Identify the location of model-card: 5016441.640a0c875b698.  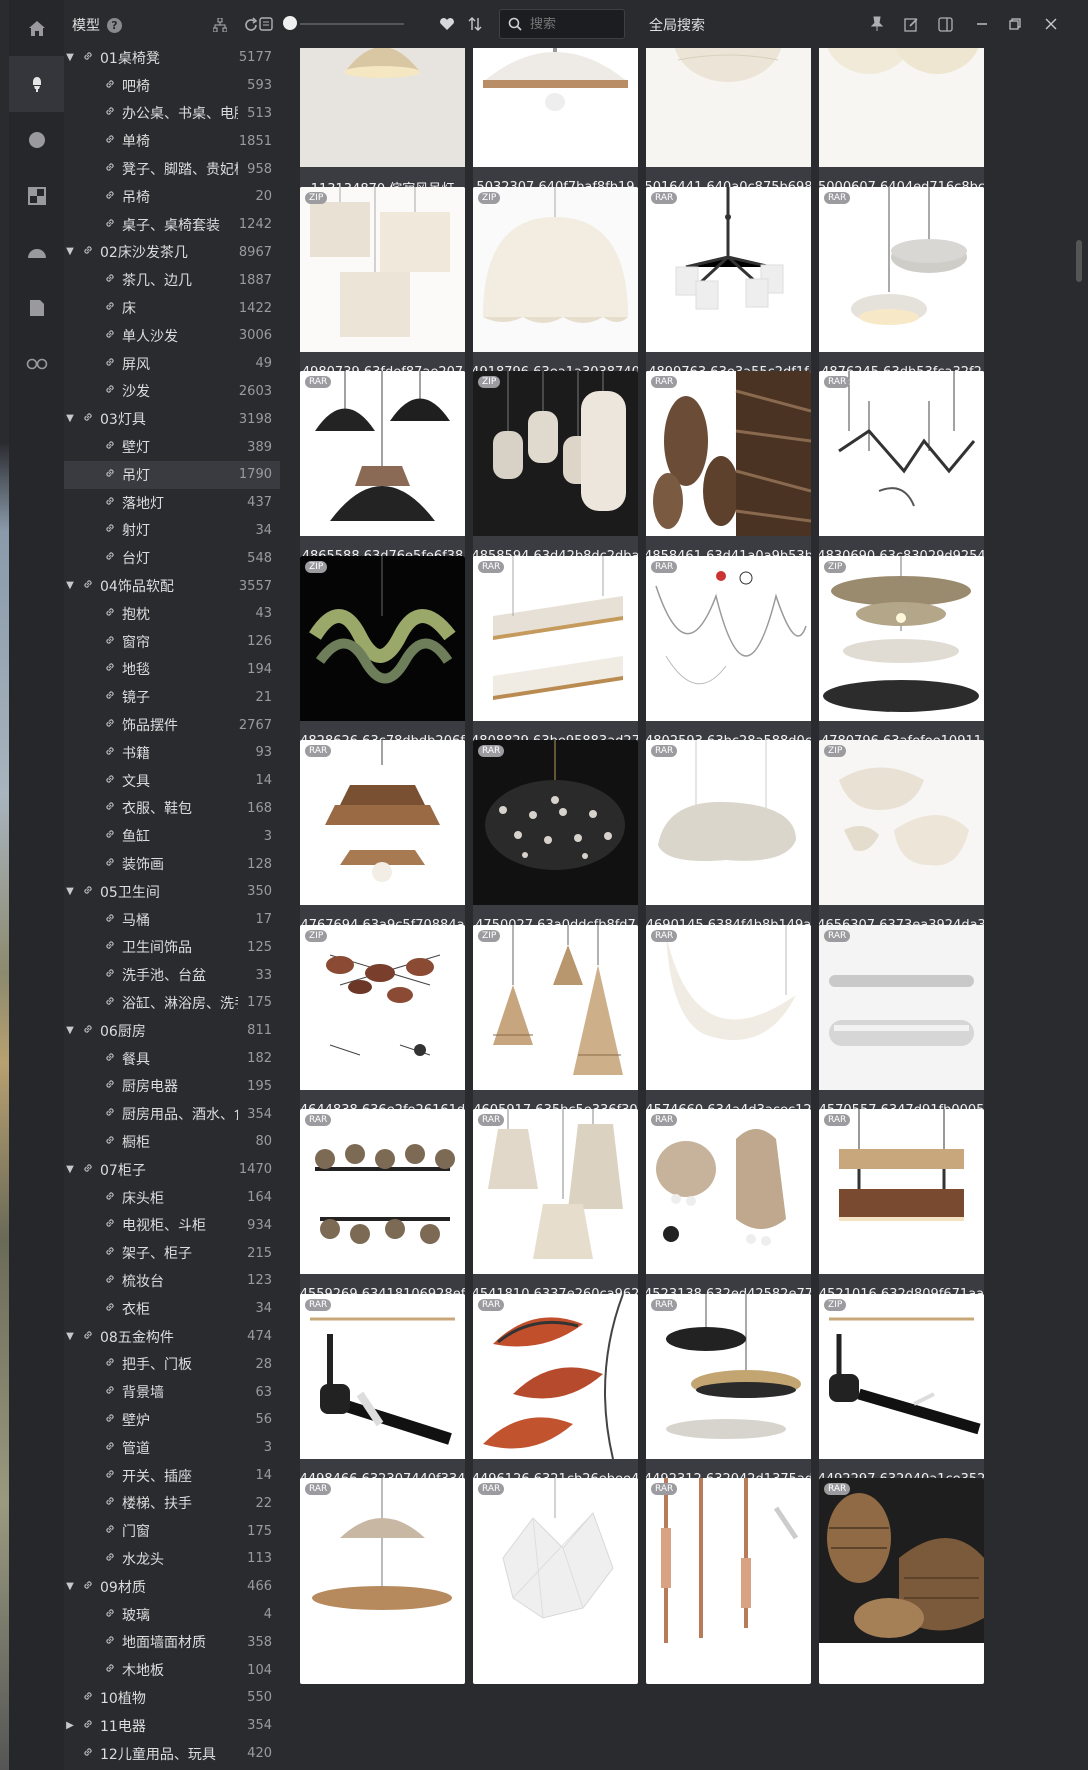
(728, 128).